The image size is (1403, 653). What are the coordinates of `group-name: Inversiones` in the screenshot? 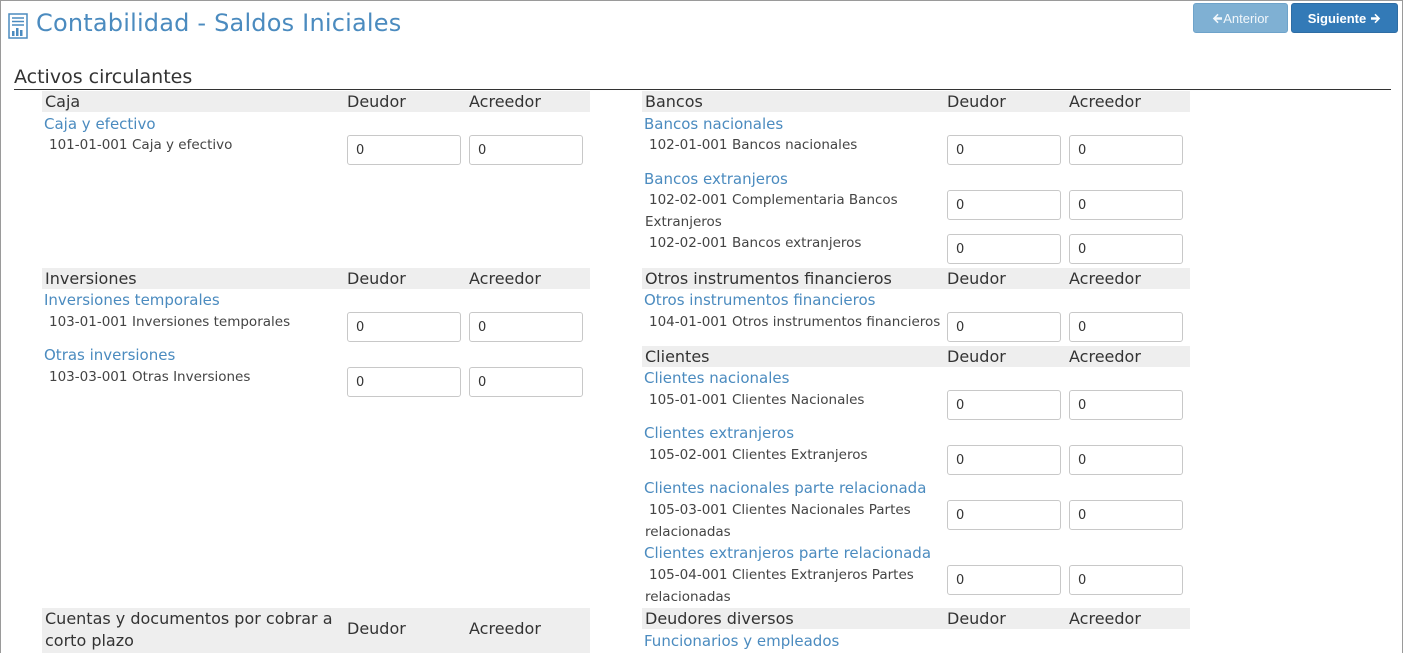 It's located at (91, 278).